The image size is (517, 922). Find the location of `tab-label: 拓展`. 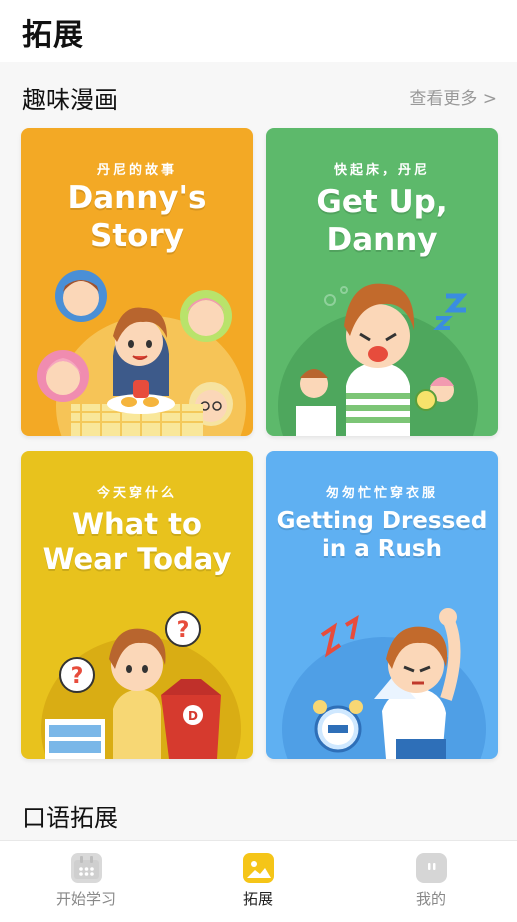

tab-label: 拓展 is located at coordinates (257, 899).